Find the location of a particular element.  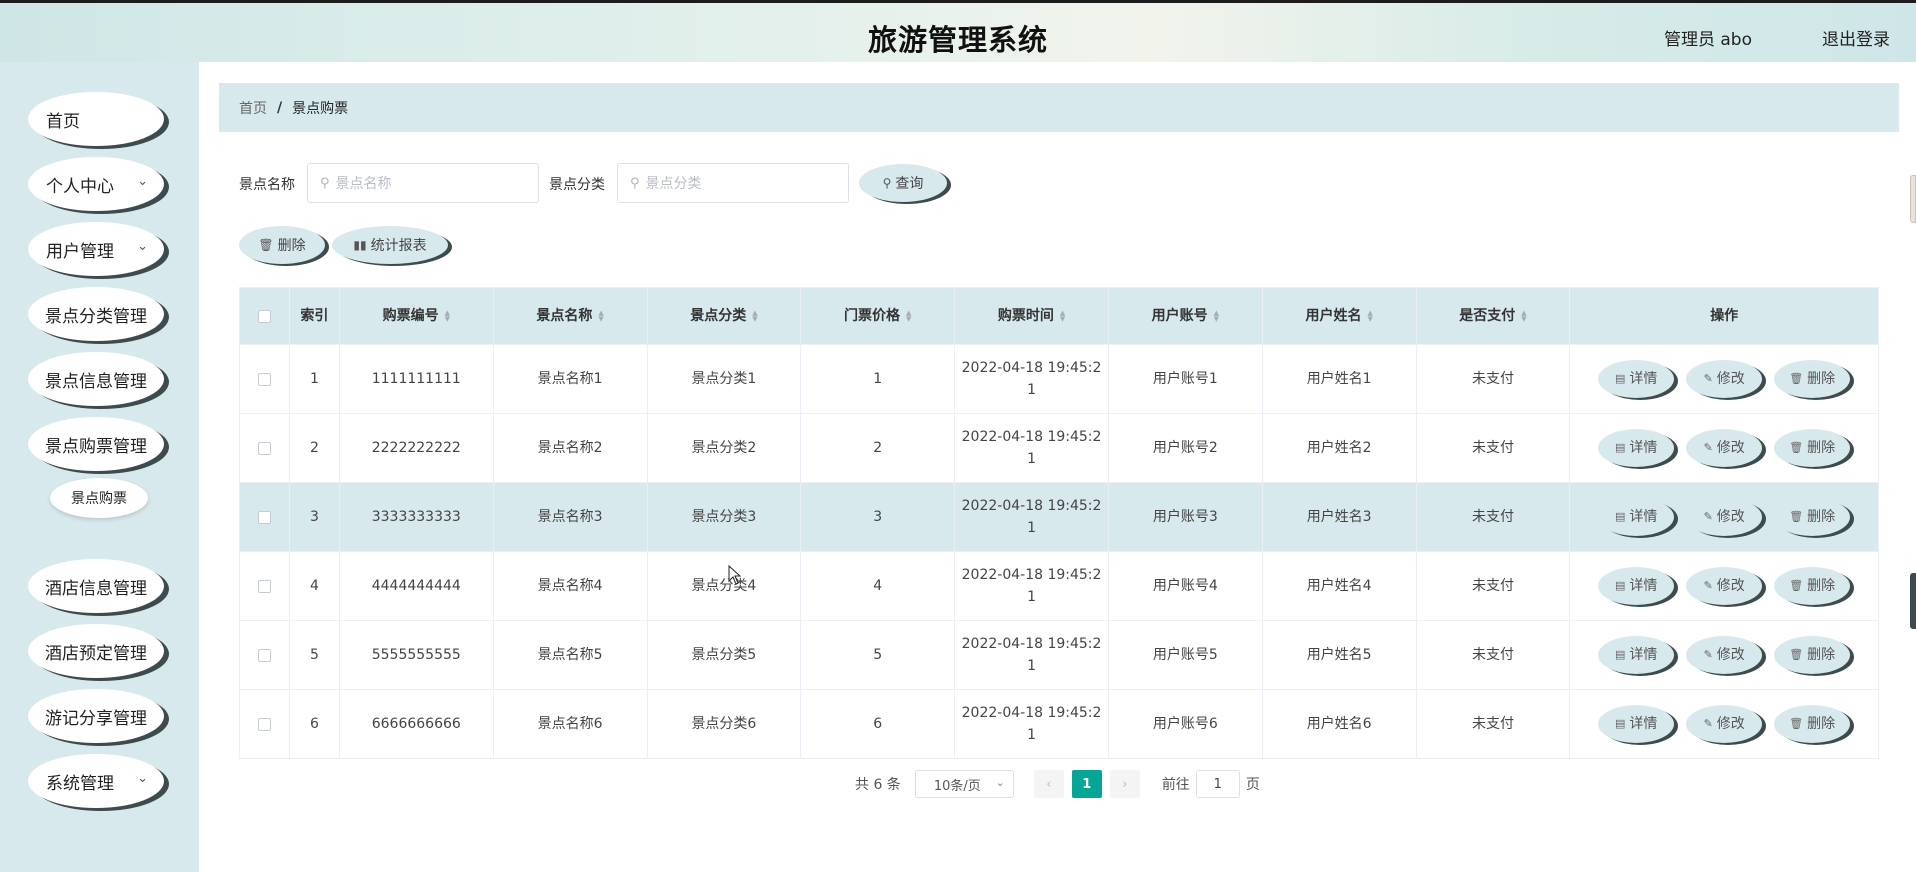

query-button: ⚲ 查询 is located at coordinates (903, 183).